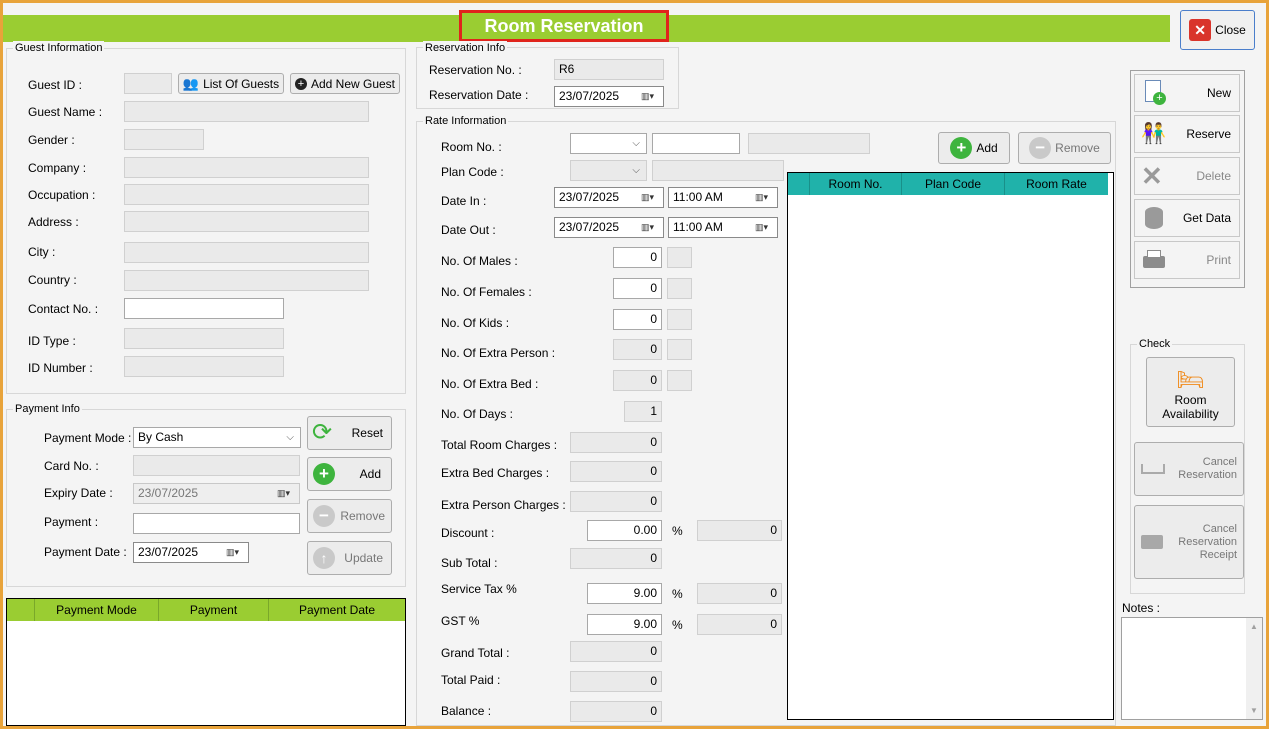 This screenshot has width=1269, height=729. Describe the element at coordinates (52, 341) in the screenshot. I see `id-type-label: ID Type :` at that location.